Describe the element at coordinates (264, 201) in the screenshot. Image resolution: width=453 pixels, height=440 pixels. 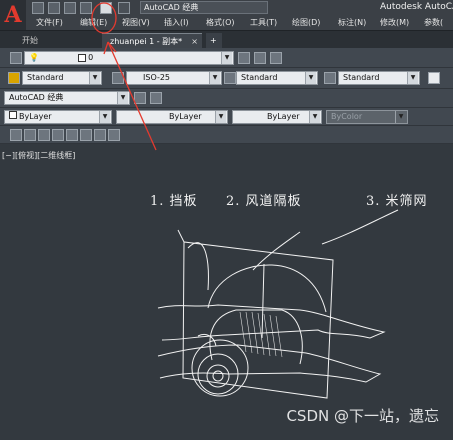
I see `drawing-label-duct-partition: 2. 风道隔板` at that location.